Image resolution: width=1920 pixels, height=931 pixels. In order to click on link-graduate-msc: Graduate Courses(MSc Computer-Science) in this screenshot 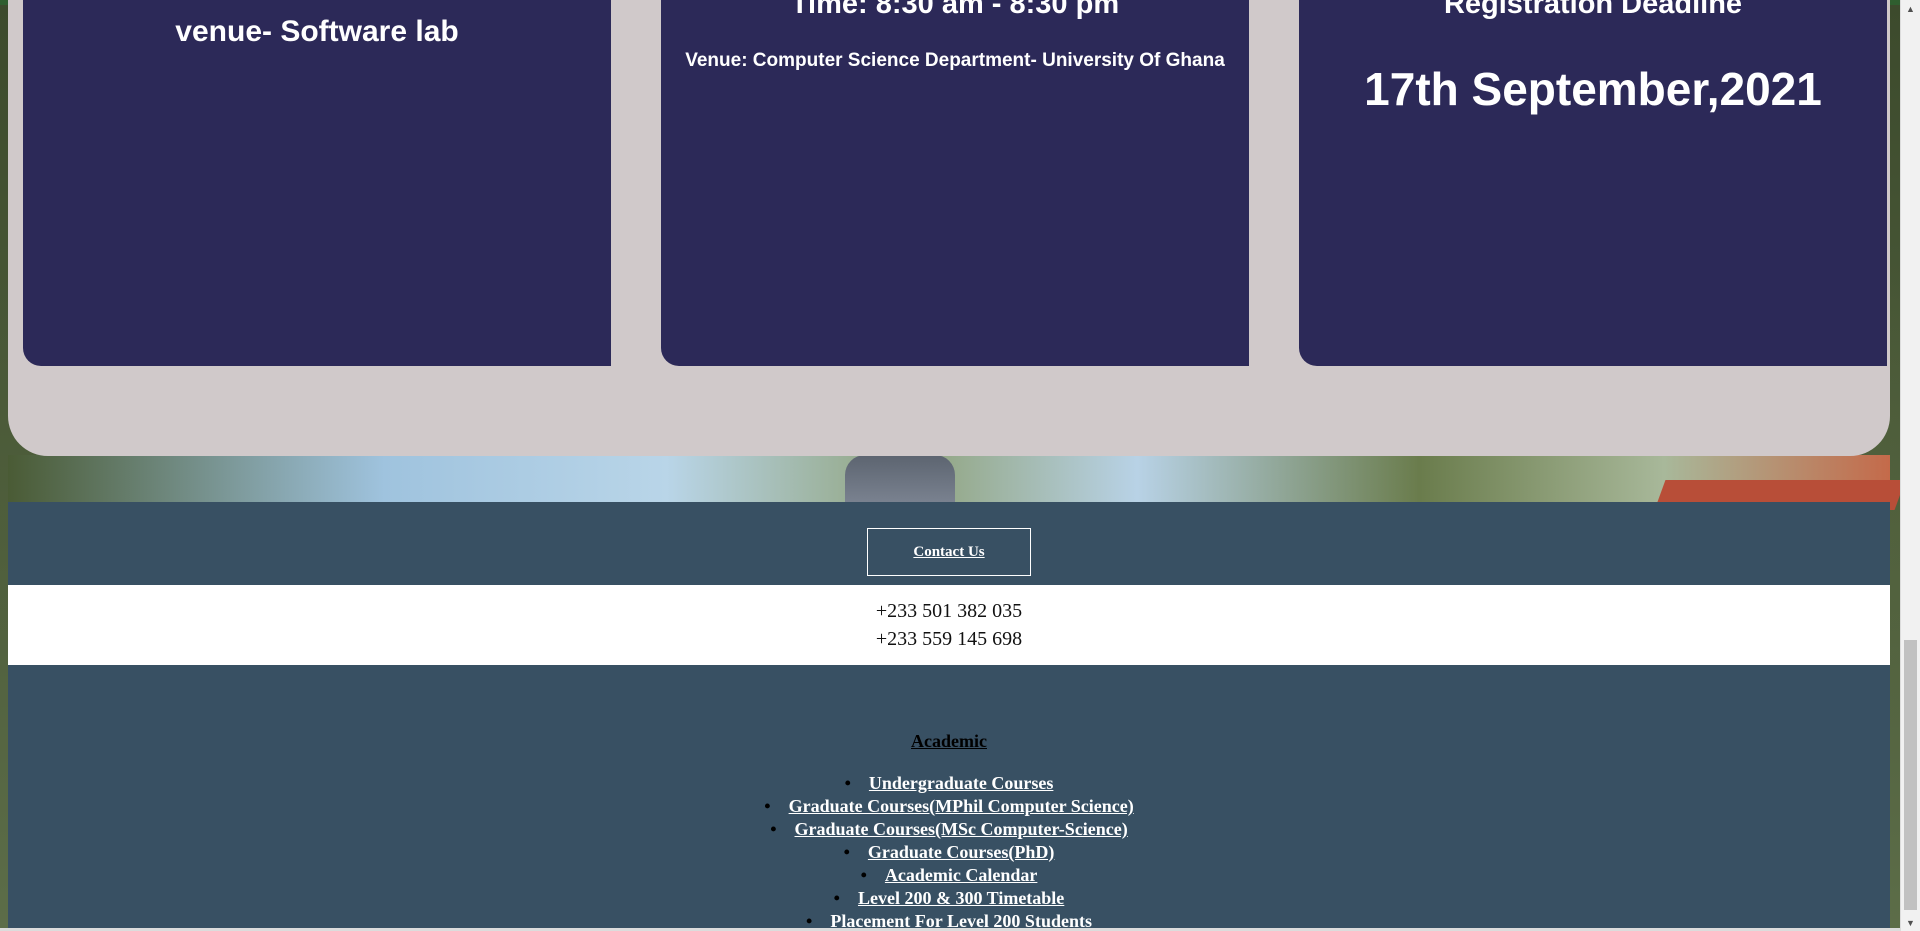, I will do `click(961, 829)`.